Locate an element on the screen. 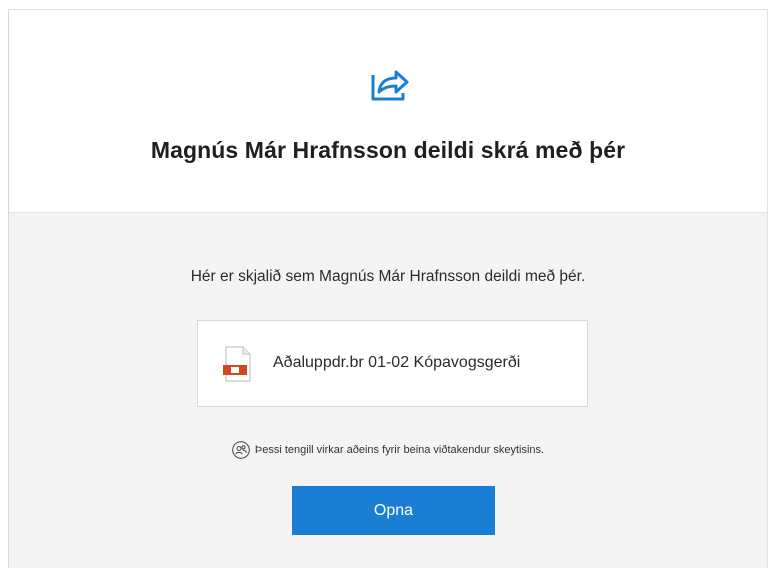 This screenshot has height=568, width=770. pdf-file-icon is located at coordinates (237, 364).